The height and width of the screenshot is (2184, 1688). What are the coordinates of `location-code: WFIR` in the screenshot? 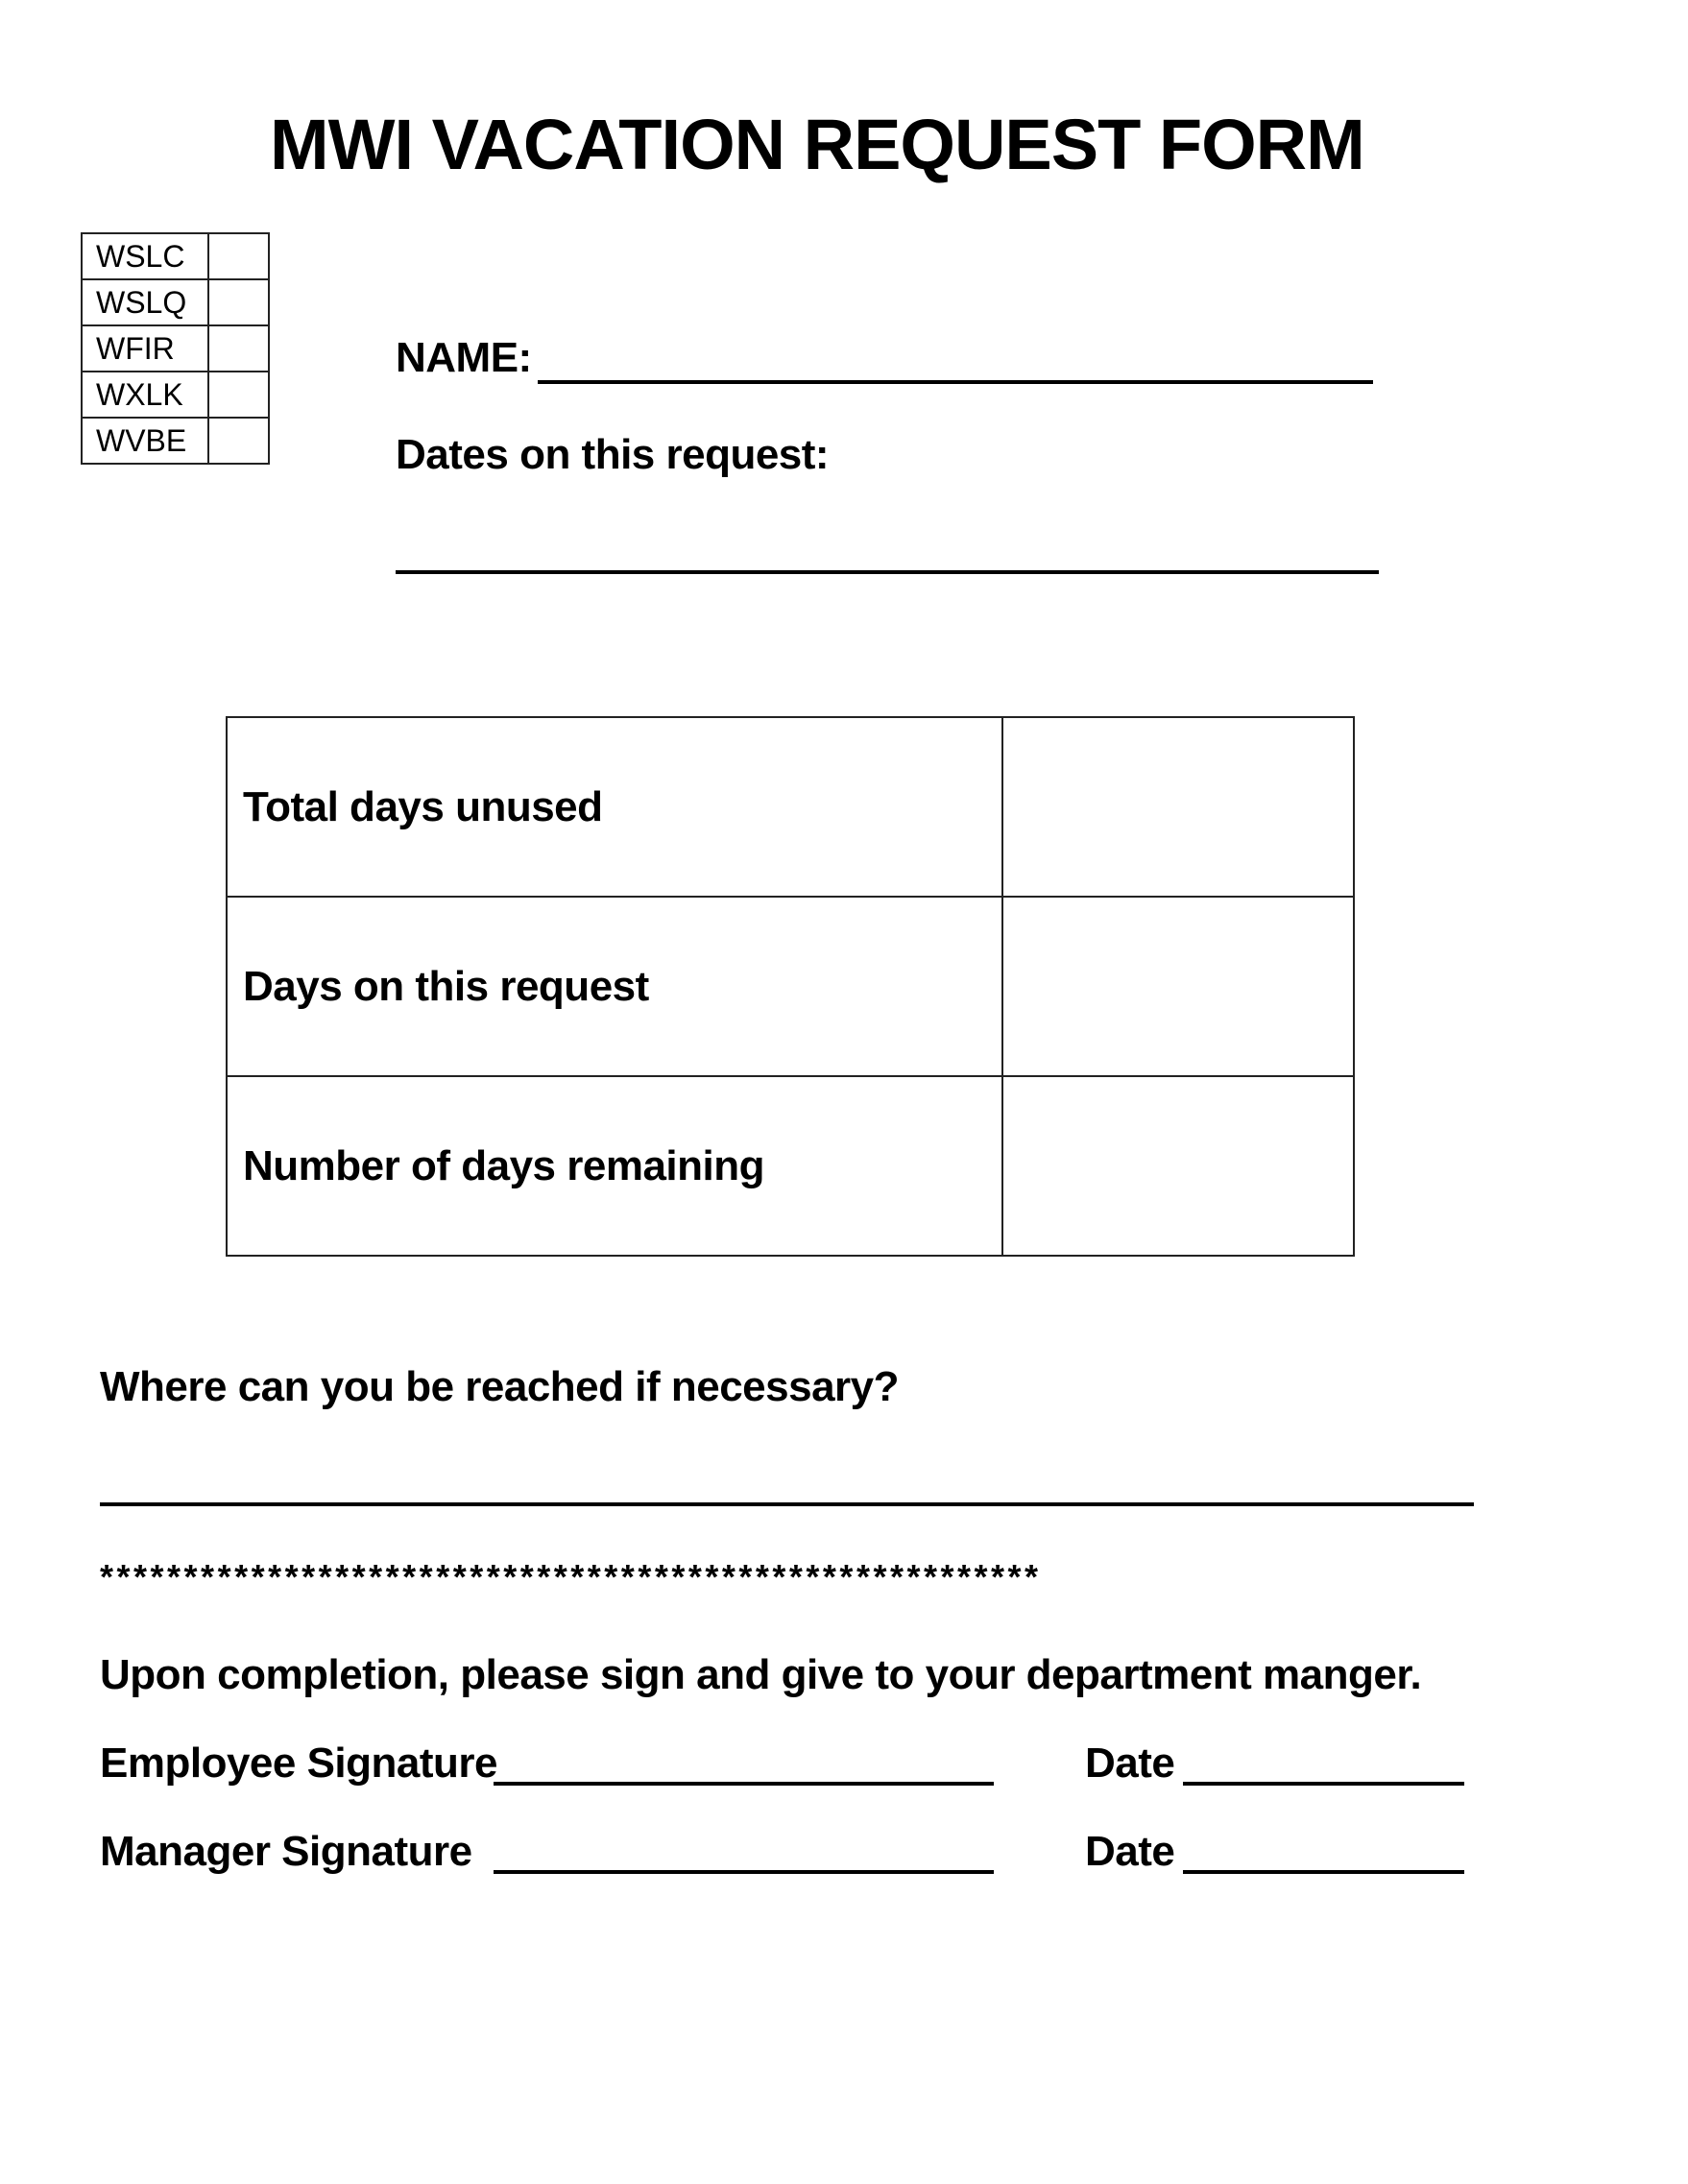 It's located at (145, 348).